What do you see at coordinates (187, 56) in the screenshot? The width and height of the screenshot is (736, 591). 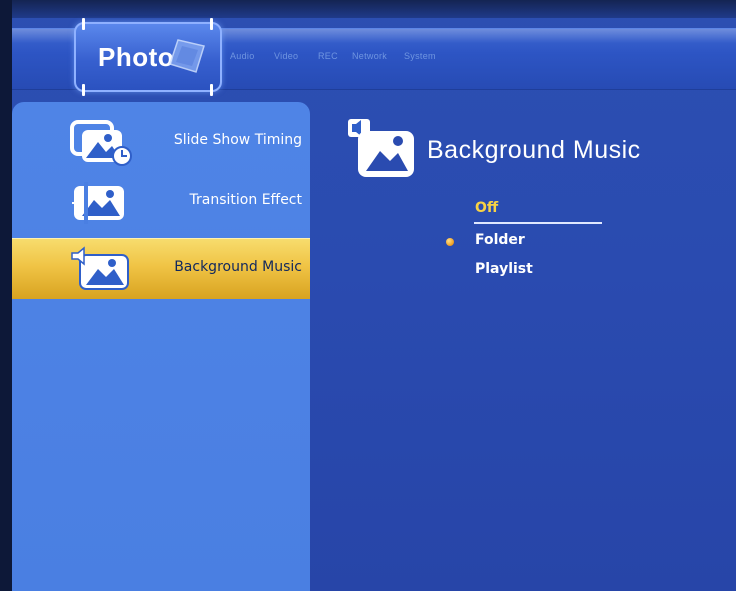 I see `photo-tab-icon` at bounding box center [187, 56].